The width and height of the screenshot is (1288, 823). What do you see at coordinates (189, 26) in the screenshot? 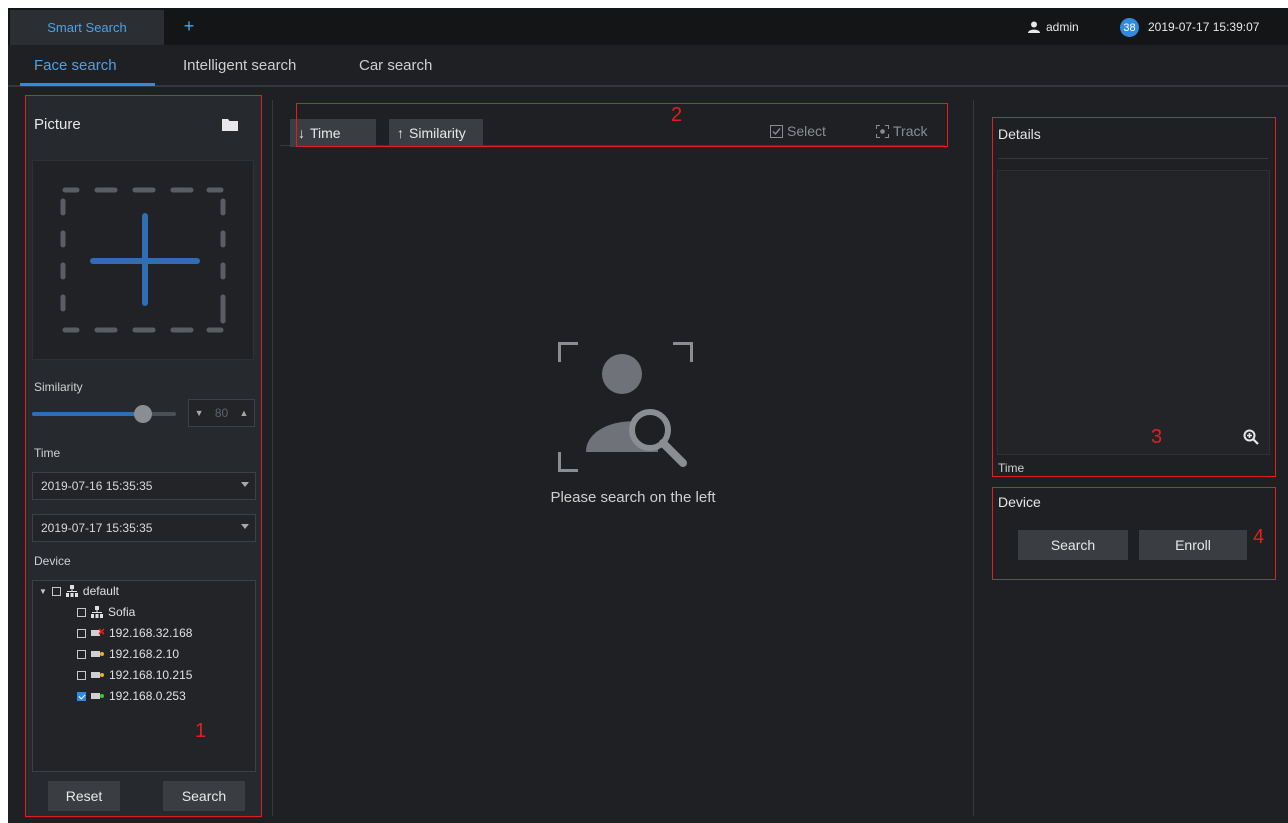
I see `add-tab-button: +` at bounding box center [189, 26].